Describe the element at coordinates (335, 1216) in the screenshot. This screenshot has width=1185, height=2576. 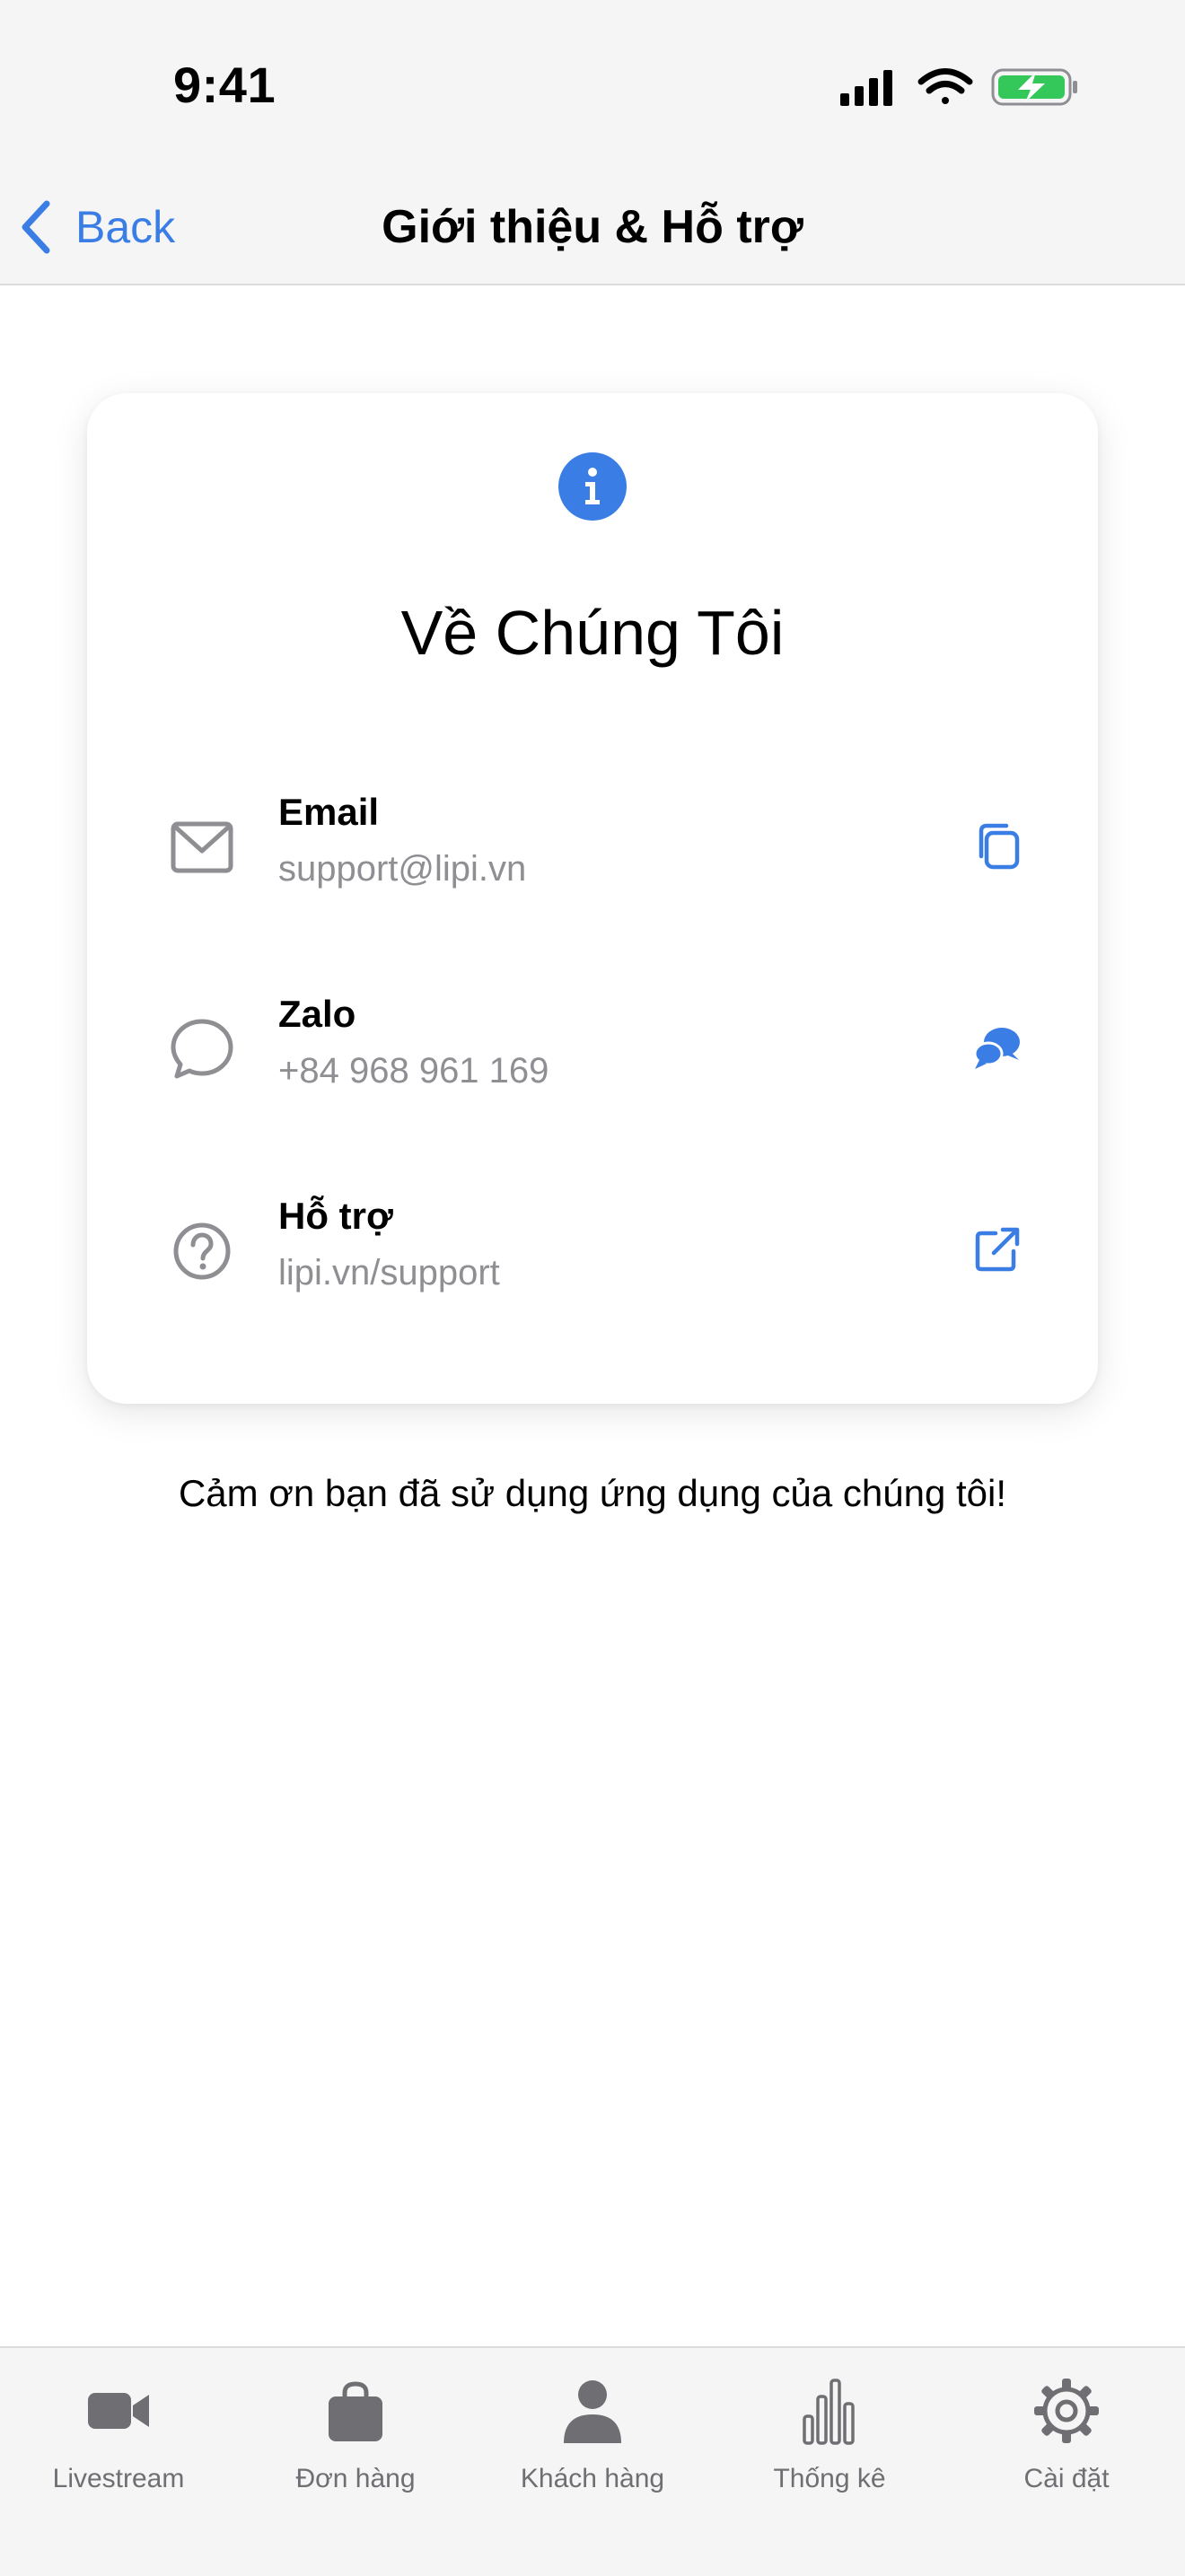
I see `support-label: Hỗ trợ` at that location.